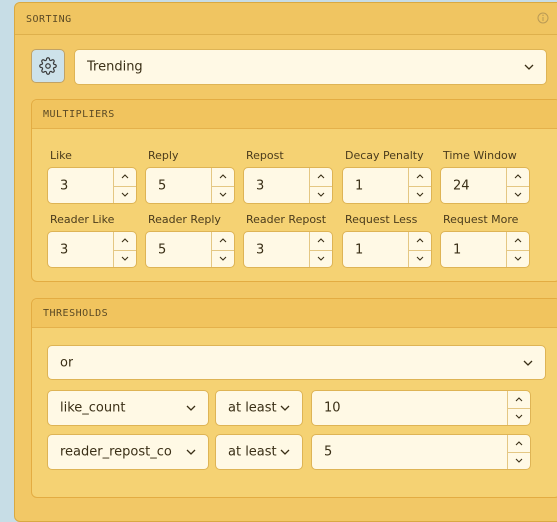 The width and height of the screenshot is (557, 522). I want to click on threshold-field-select: reader_repost_count, so click(128, 452).